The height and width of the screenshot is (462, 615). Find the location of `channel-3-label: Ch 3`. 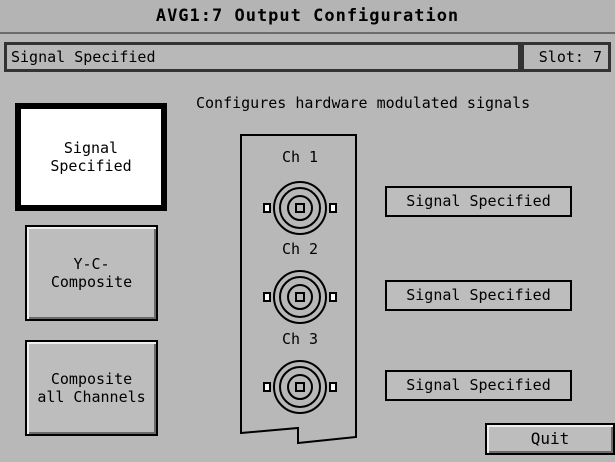

channel-3-label: Ch 3 is located at coordinates (300, 339).